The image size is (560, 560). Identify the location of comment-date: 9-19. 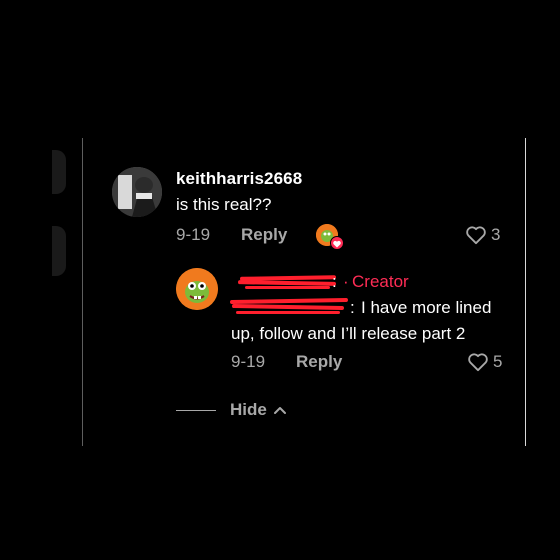
(193, 234).